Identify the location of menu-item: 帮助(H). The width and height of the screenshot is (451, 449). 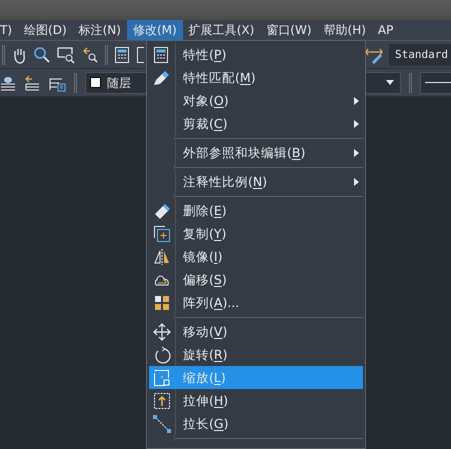
(345, 30).